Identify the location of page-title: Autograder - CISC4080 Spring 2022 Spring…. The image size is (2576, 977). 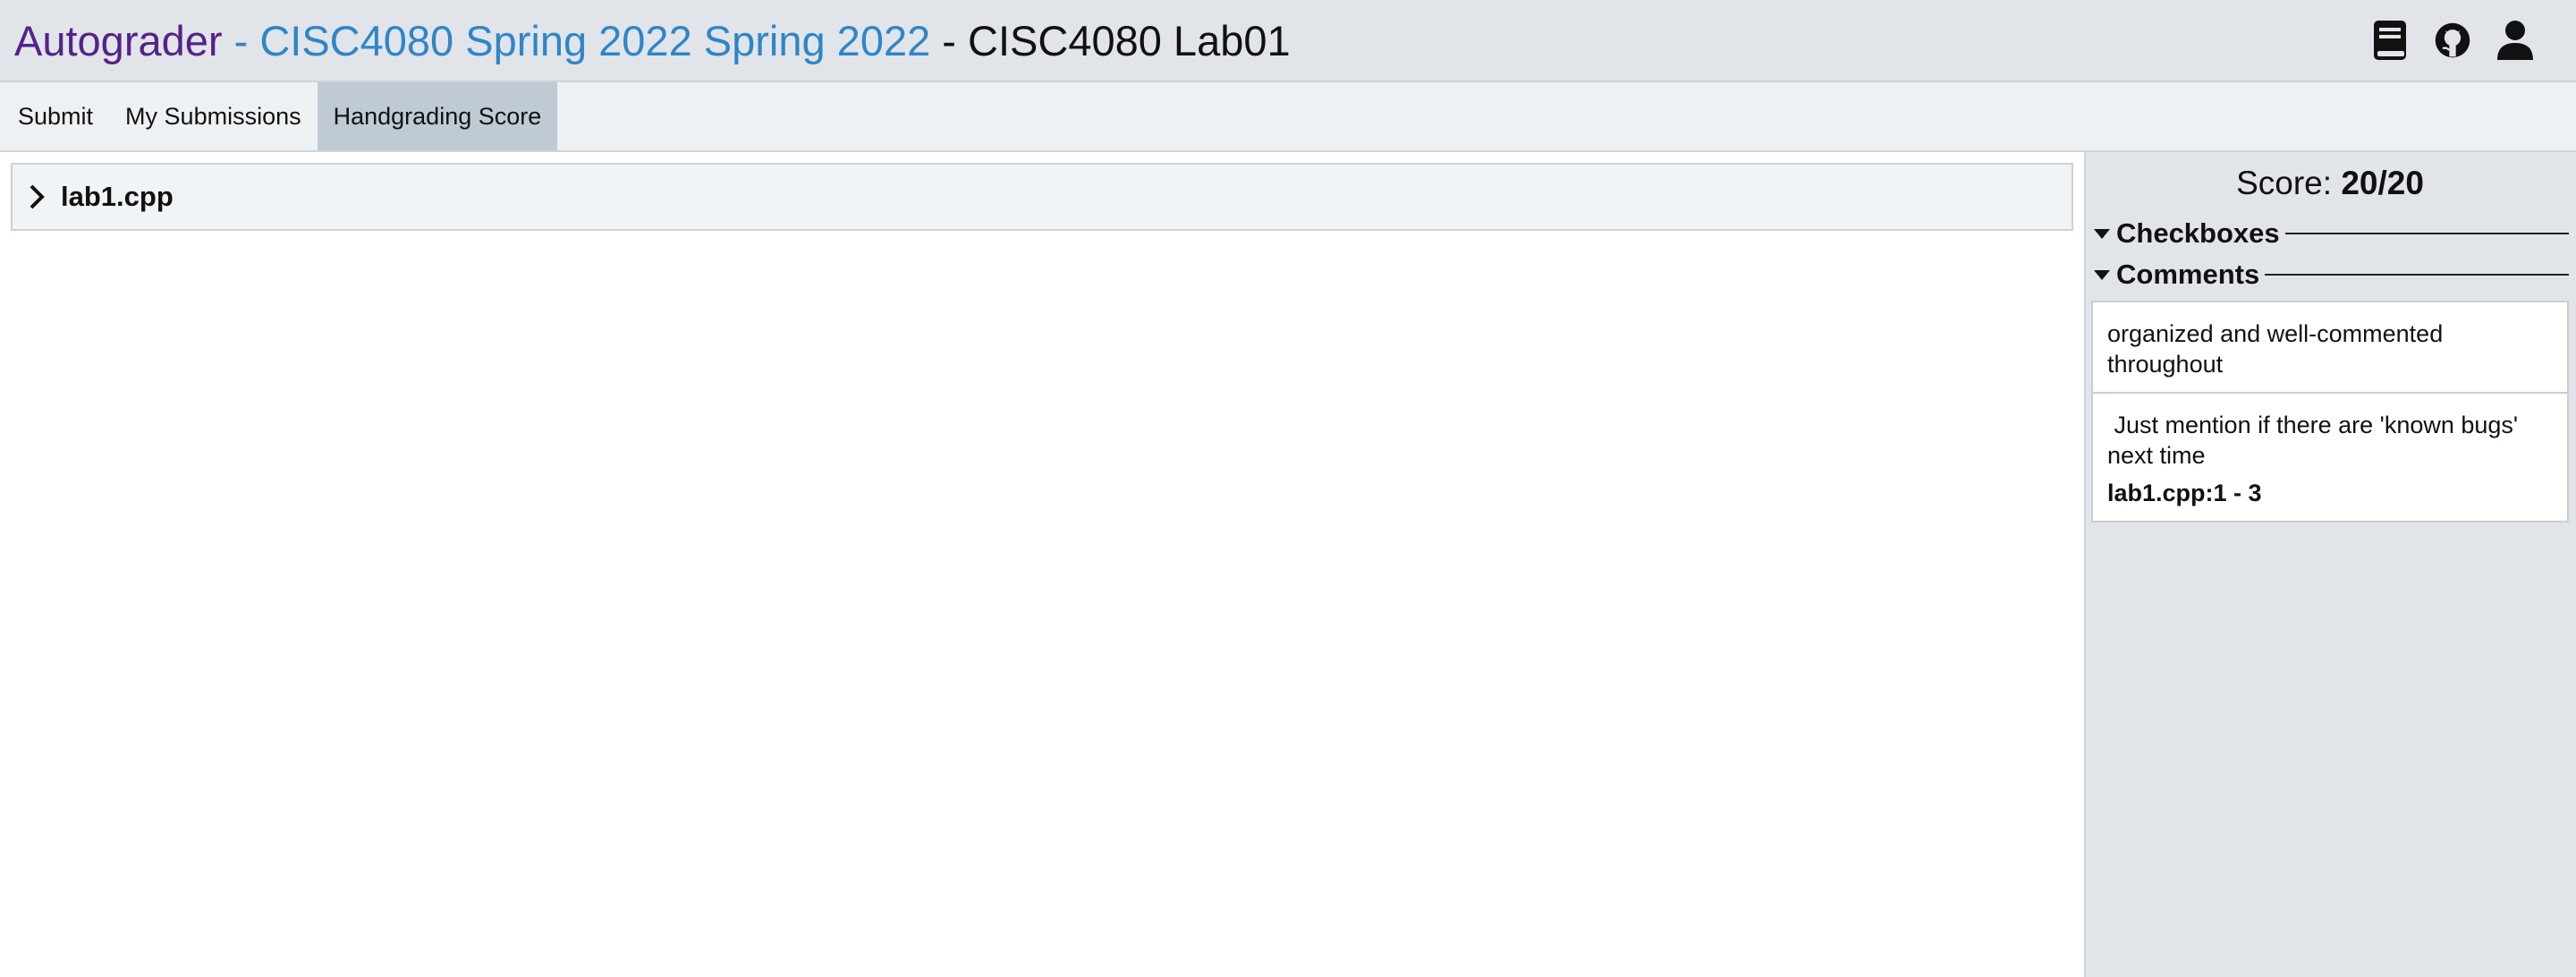
(652, 41).